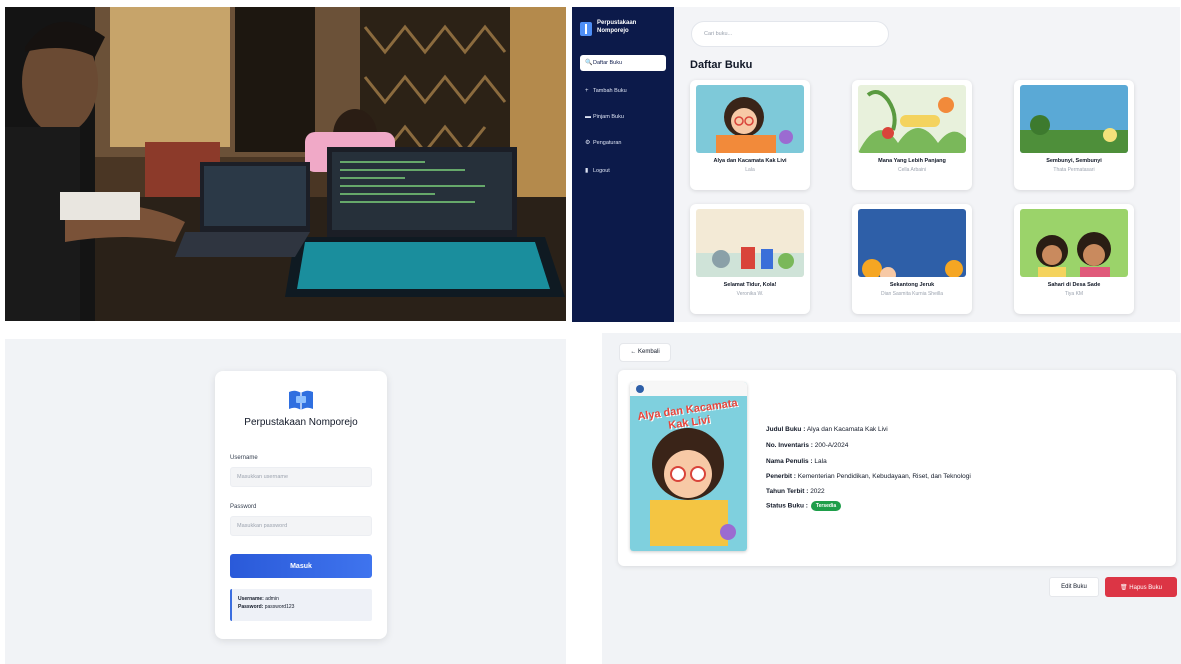 The image size is (1181, 664). What do you see at coordinates (1074, 170) in the screenshot?
I see `book-author: Thata Permatasari` at bounding box center [1074, 170].